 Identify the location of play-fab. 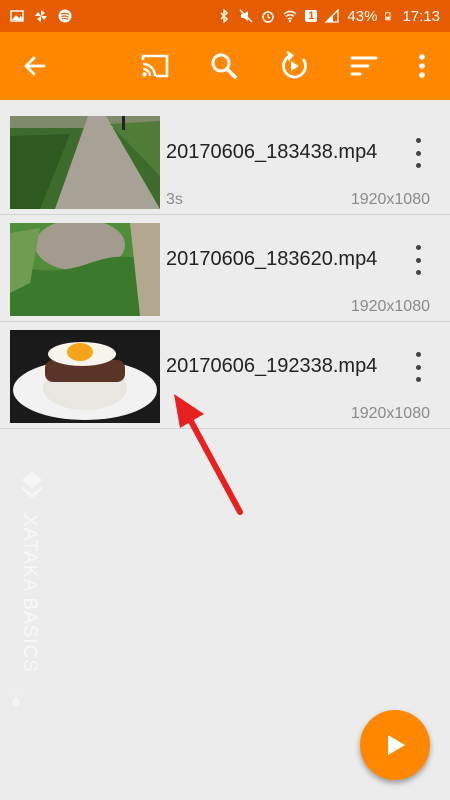
(395, 745).